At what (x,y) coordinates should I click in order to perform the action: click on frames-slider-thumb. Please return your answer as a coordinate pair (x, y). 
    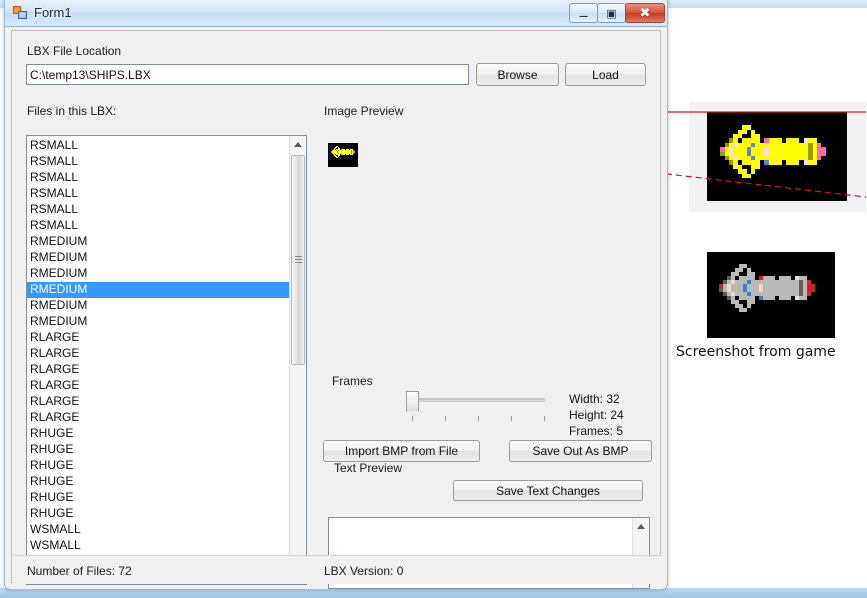
    Looking at the image, I should click on (412, 401).